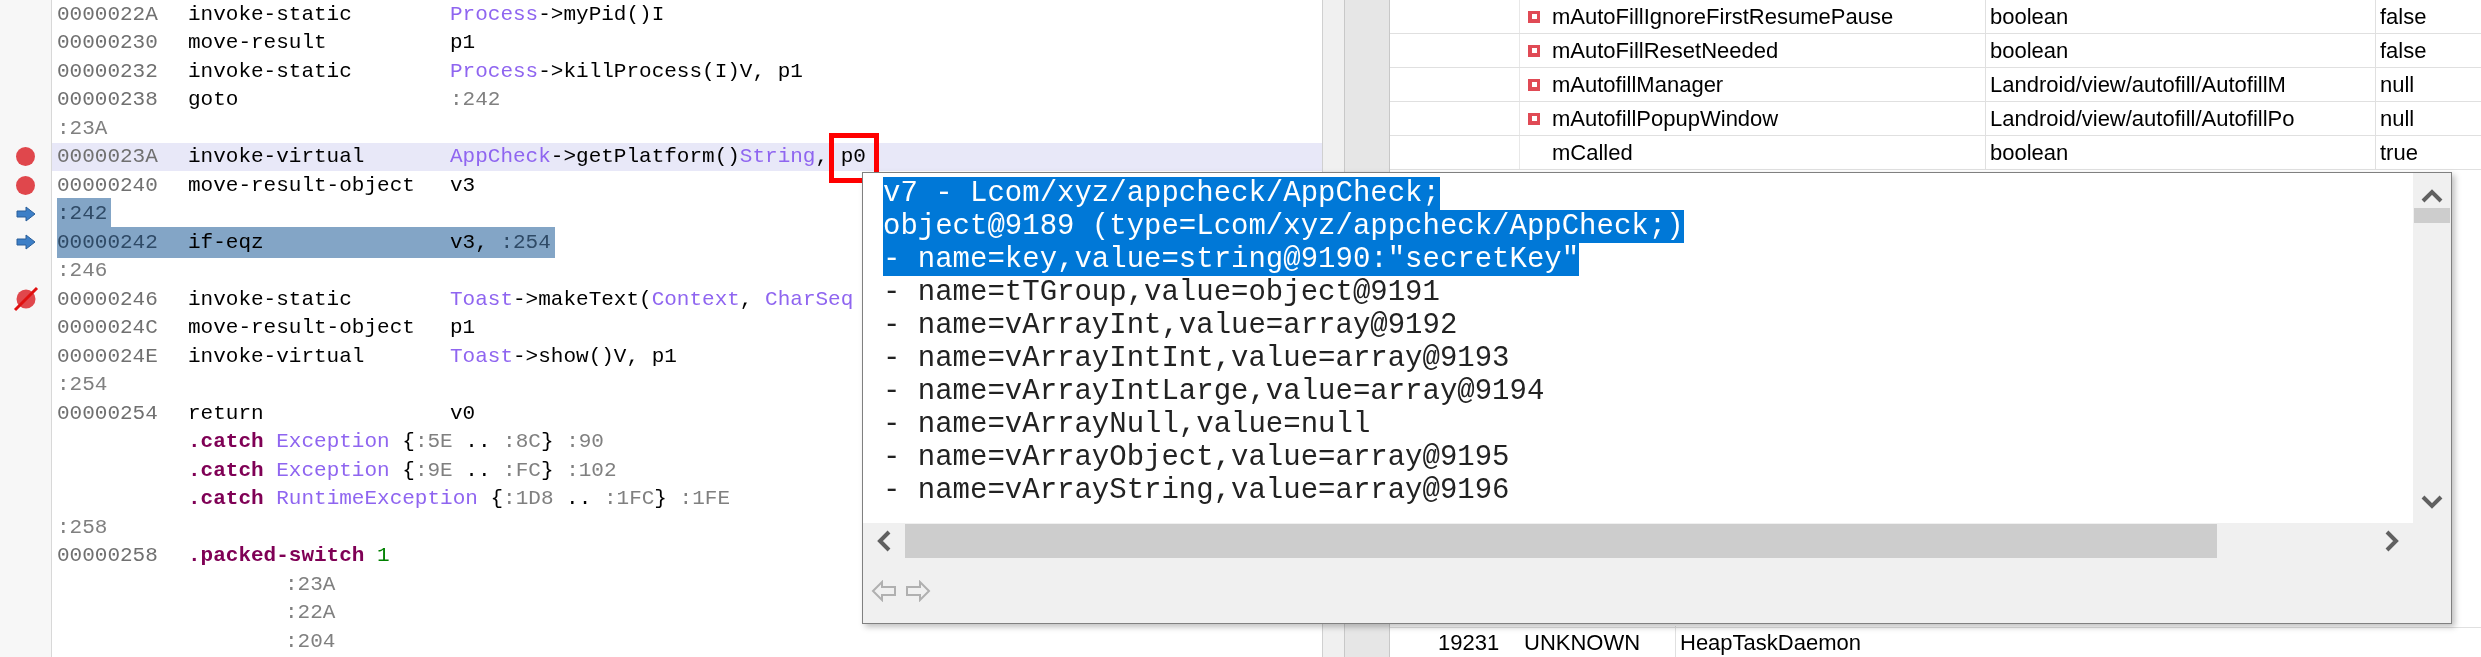 The image size is (2481, 657). I want to click on code-directive: .catch Exception {:5E .. :8C} :90, so click(396, 442).